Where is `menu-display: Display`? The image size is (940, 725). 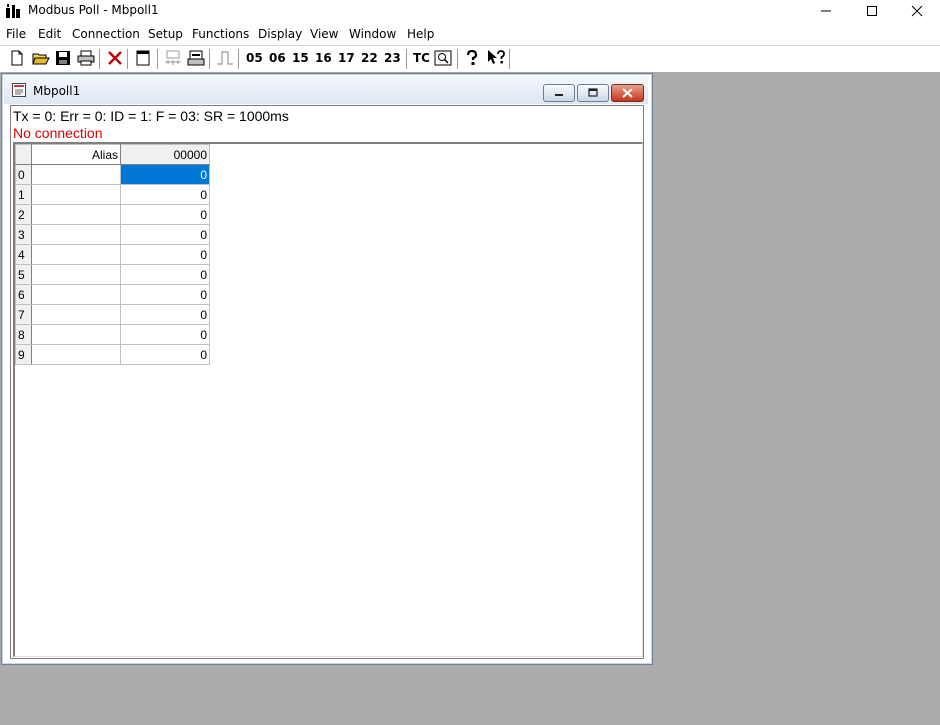 menu-display: Display is located at coordinates (280, 34).